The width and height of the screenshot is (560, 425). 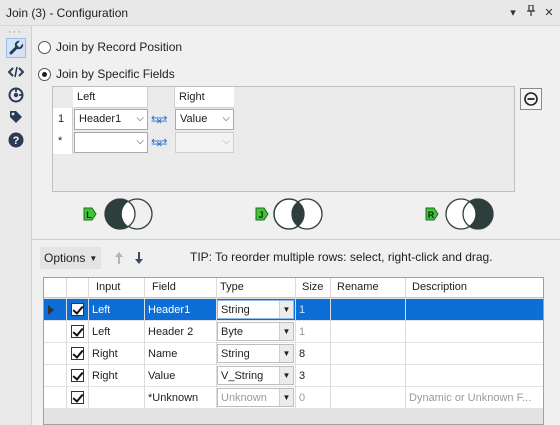 I want to click on pin-icon, so click(x=531, y=11).